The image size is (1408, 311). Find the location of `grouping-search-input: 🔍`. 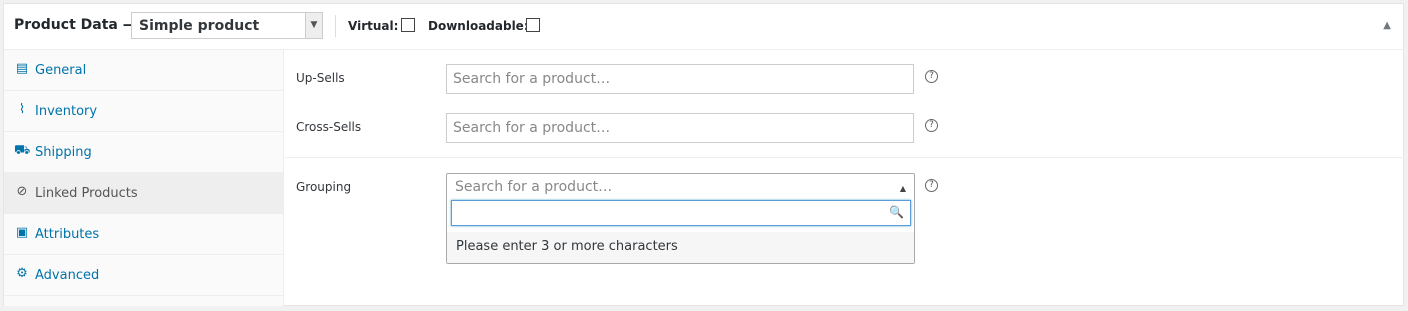

grouping-search-input: 🔍 is located at coordinates (681, 213).